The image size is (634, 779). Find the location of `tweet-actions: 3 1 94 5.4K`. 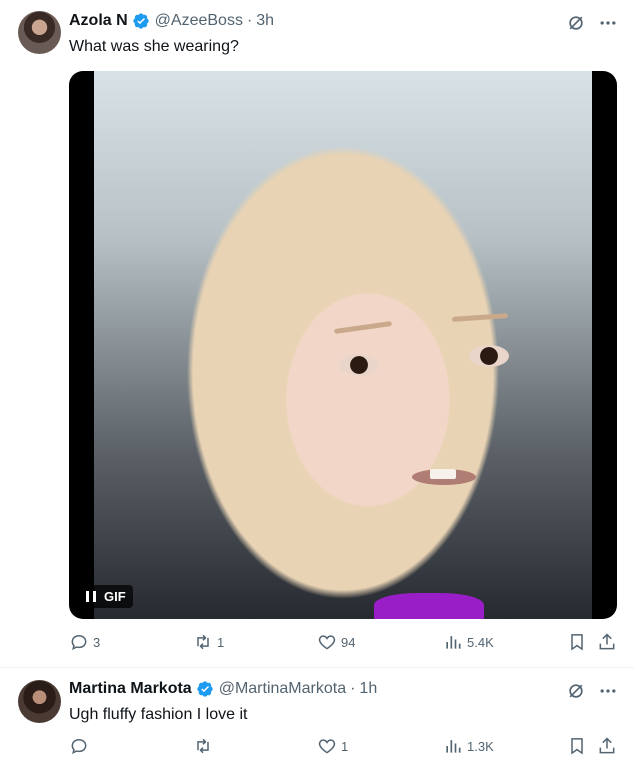

tweet-actions: 3 1 94 5.4K is located at coordinates (343, 644).